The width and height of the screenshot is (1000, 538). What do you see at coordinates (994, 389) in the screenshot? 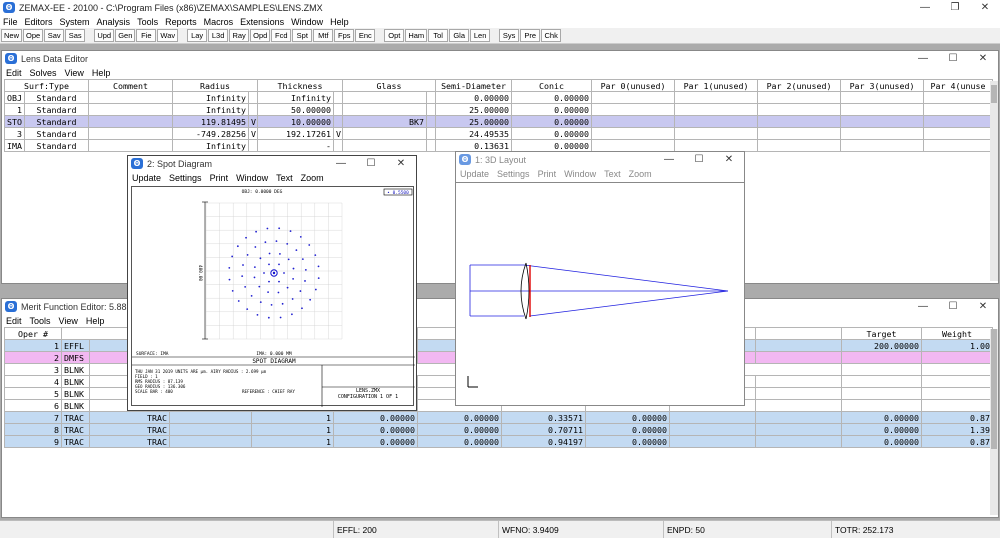
I see `scrollbar-thumb` at bounding box center [994, 389].